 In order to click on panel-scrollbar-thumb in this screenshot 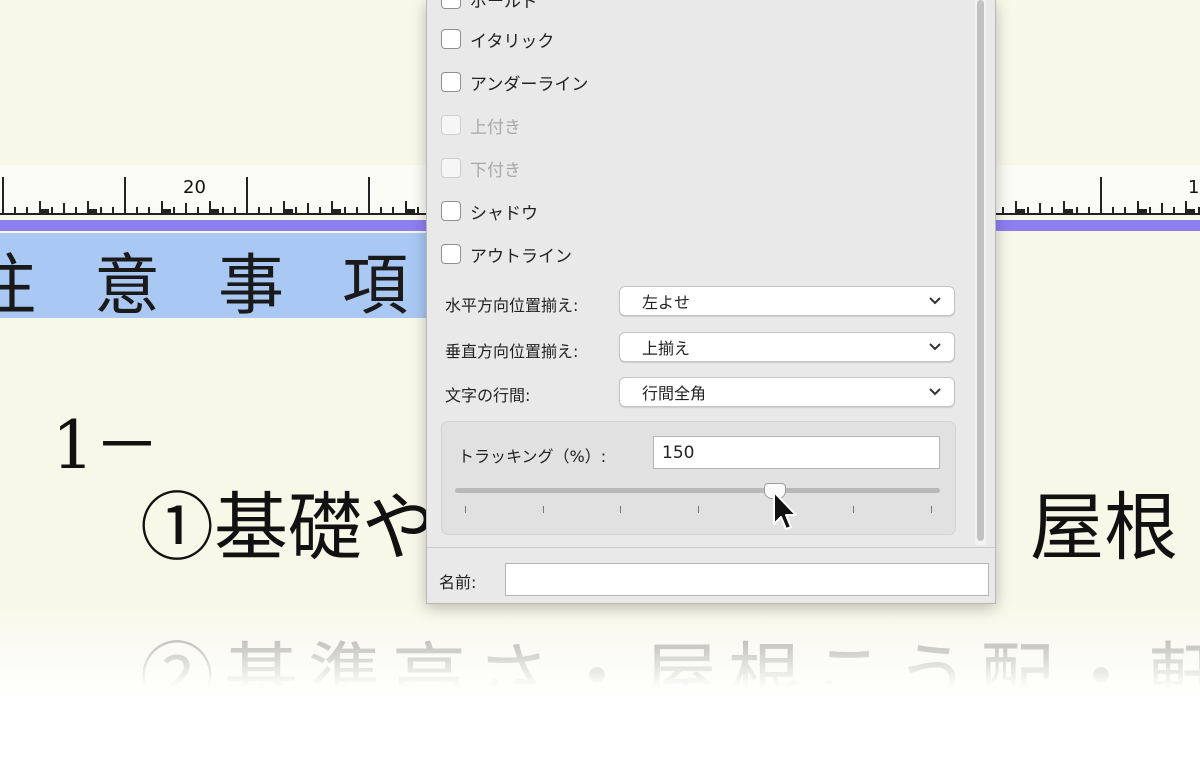, I will do `click(980, 270)`.